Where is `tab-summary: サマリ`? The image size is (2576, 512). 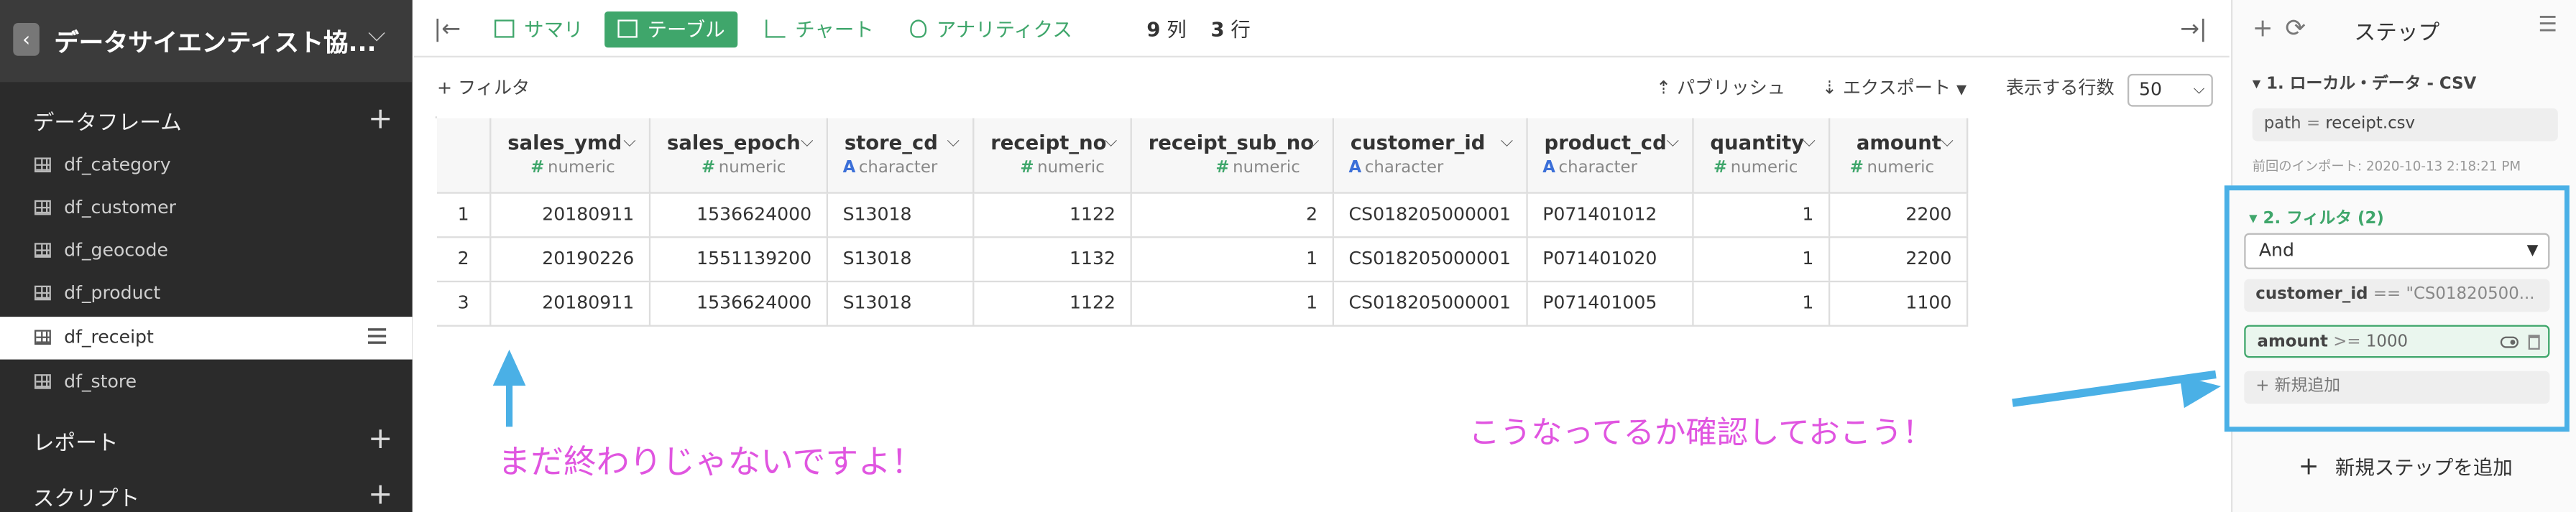
tab-summary: サマリ is located at coordinates (537, 29).